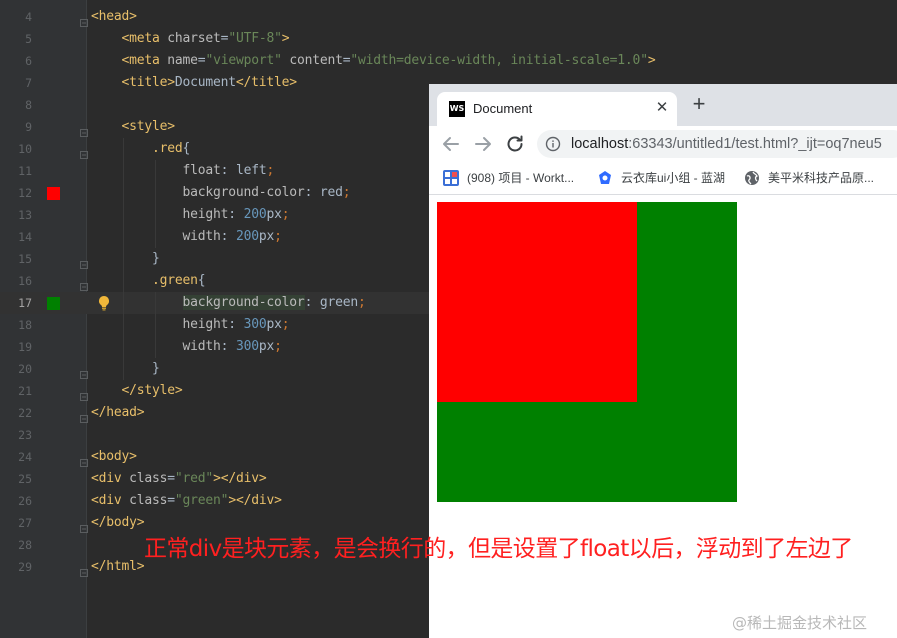 The width and height of the screenshot is (897, 638). I want to click on code-text: .green{, so click(148, 281).